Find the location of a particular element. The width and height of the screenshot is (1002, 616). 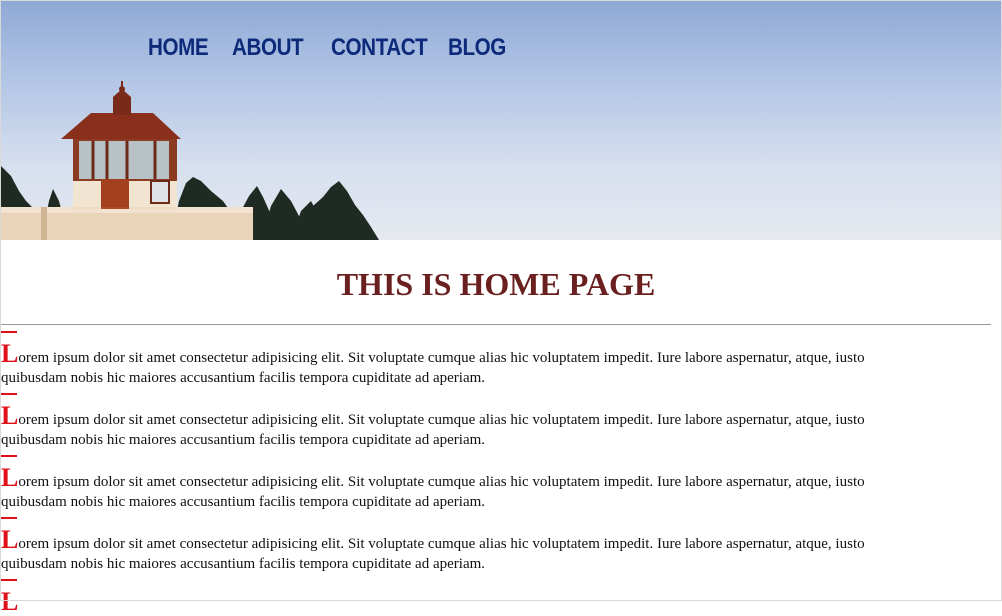

nav-contact-link: CONTACT is located at coordinates (379, 48).